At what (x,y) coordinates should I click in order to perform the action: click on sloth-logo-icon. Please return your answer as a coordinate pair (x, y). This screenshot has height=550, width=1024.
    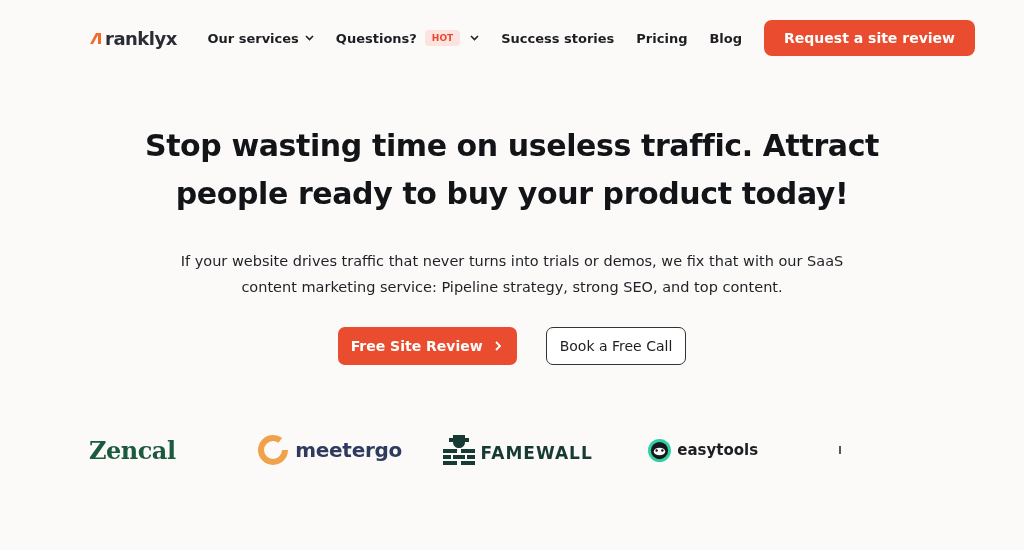
    Looking at the image, I should click on (660, 450).